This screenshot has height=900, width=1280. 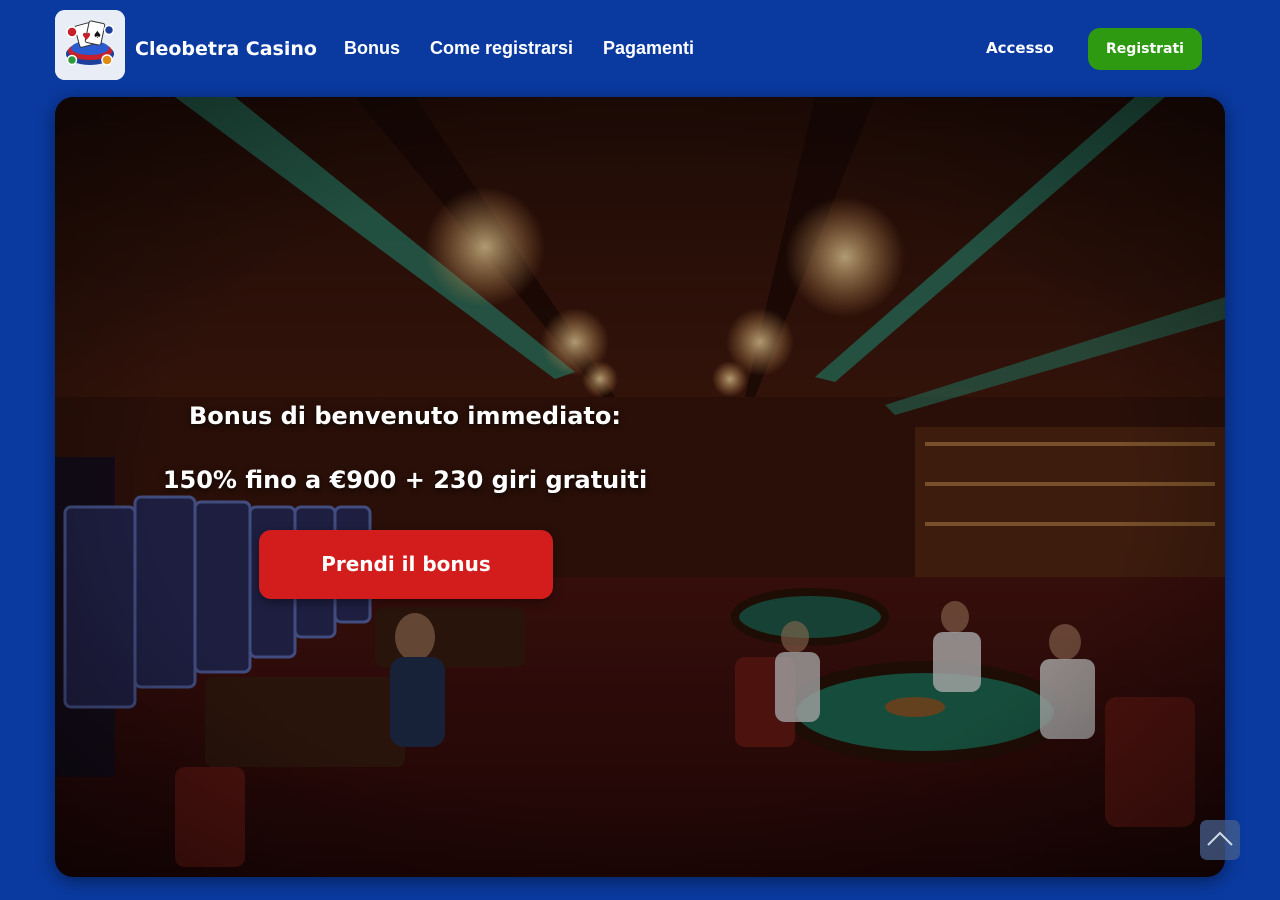 I want to click on brand-name: Cleobetra Casino, so click(x=226, y=49).